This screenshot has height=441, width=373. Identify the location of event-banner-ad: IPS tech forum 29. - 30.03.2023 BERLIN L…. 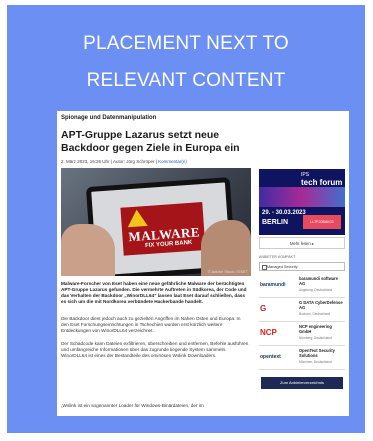
(302, 202).